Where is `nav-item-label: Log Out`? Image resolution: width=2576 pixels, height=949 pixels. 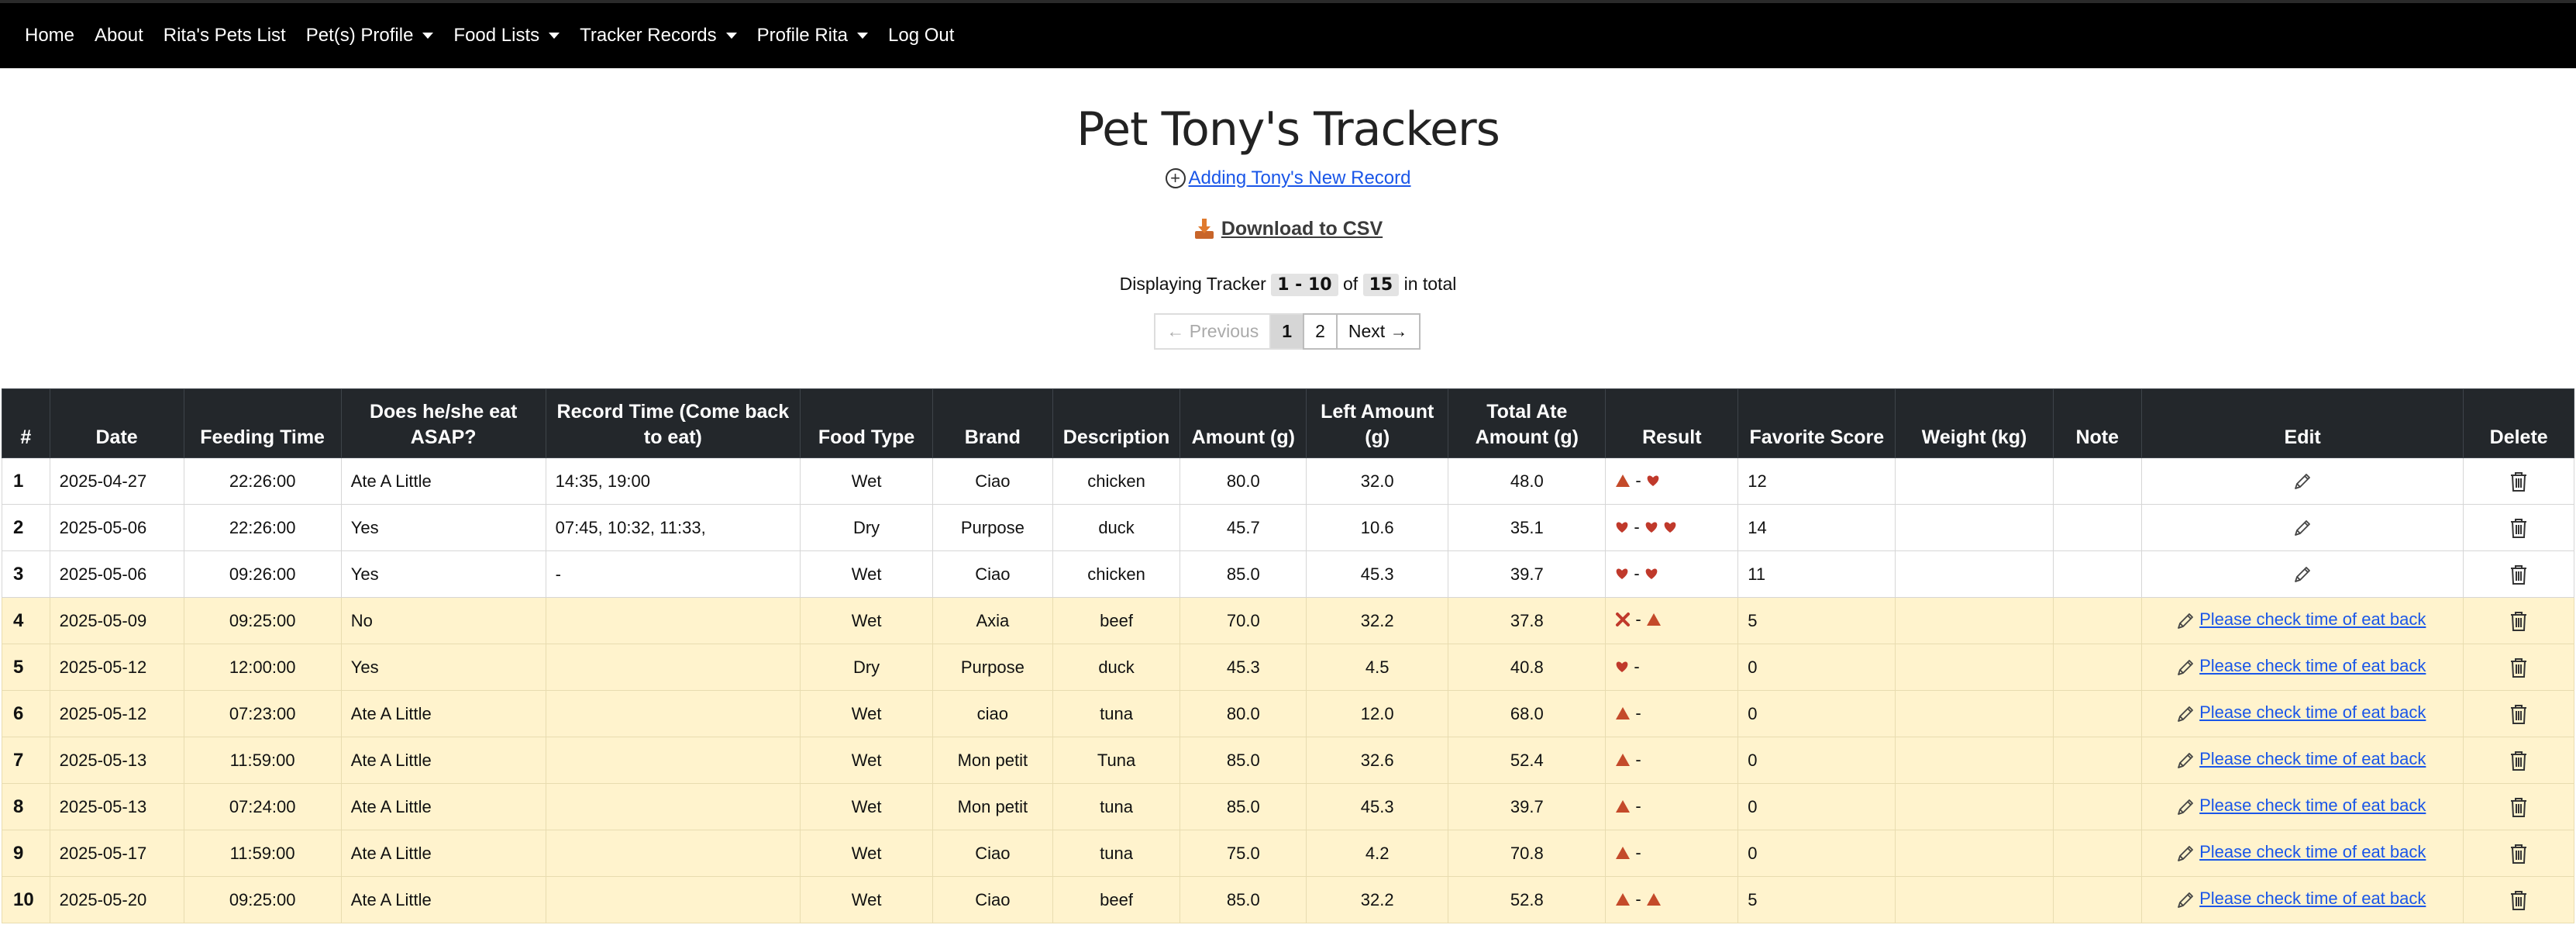 nav-item-label: Log Out is located at coordinates (921, 35).